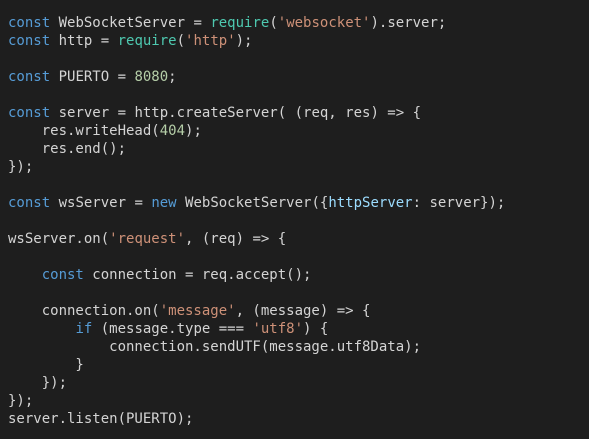 The height and width of the screenshot is (439, 589). I want to click on code-token-string: 'request', so click(147, 239).